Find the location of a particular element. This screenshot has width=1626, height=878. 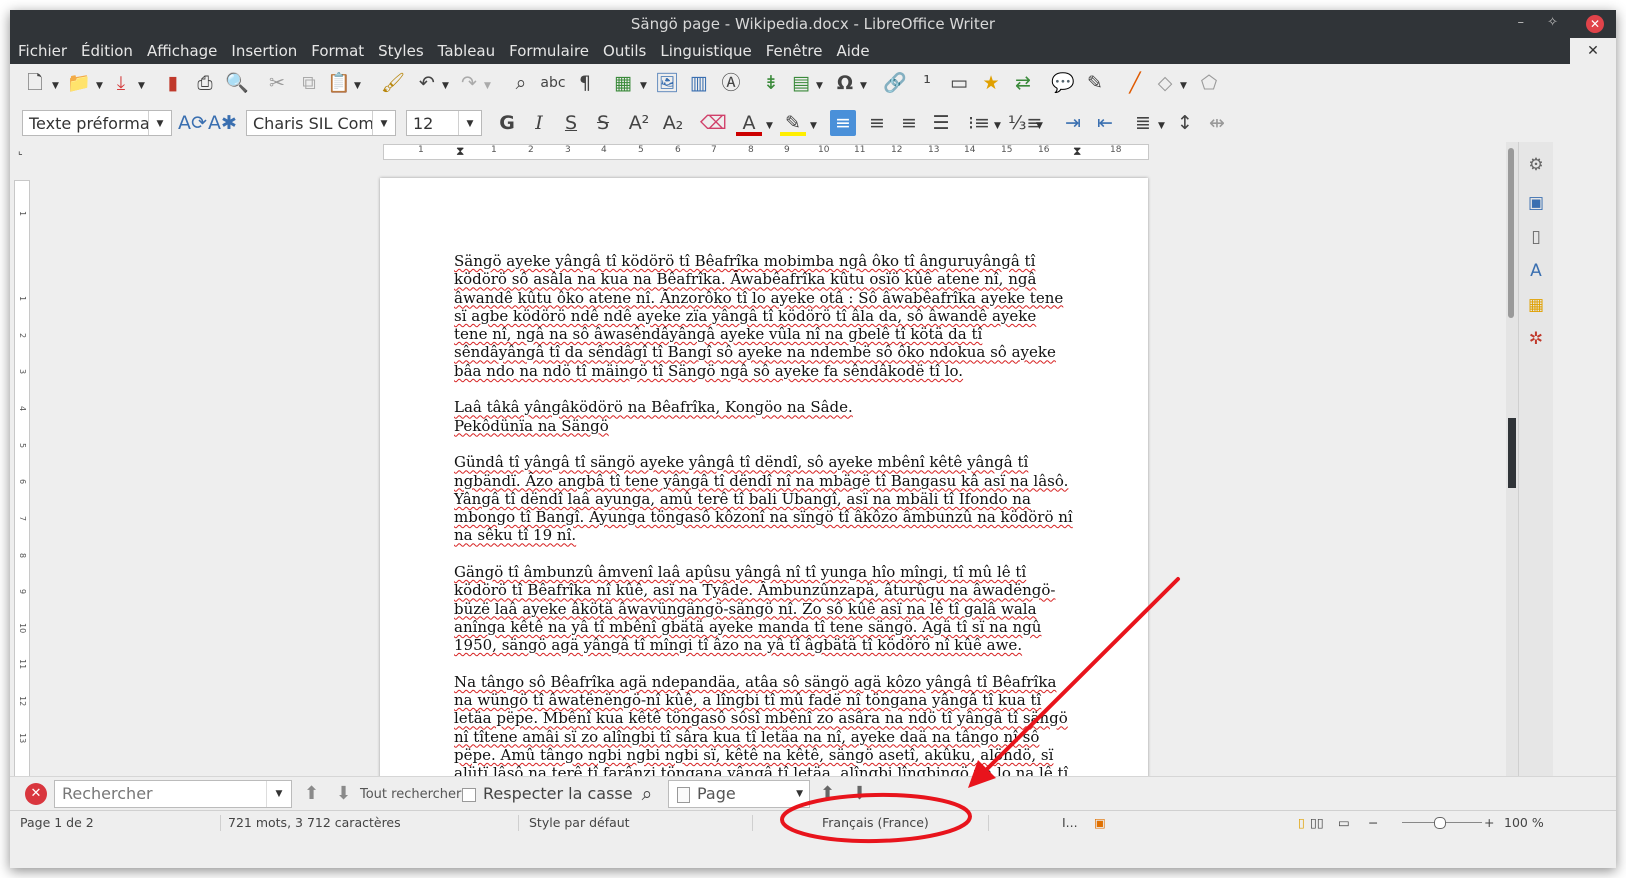

single-page-view-icon: ▯ is located at coordinates (1301, 822).